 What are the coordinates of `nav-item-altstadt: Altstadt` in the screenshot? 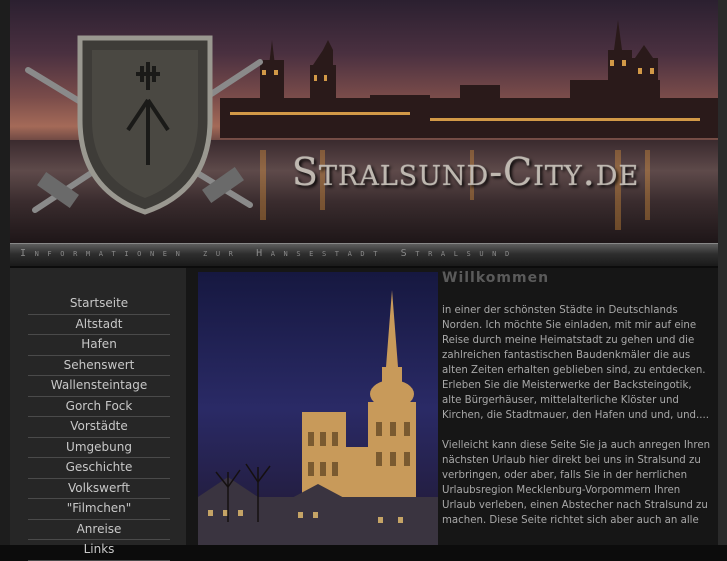 It's located at (99, 325).